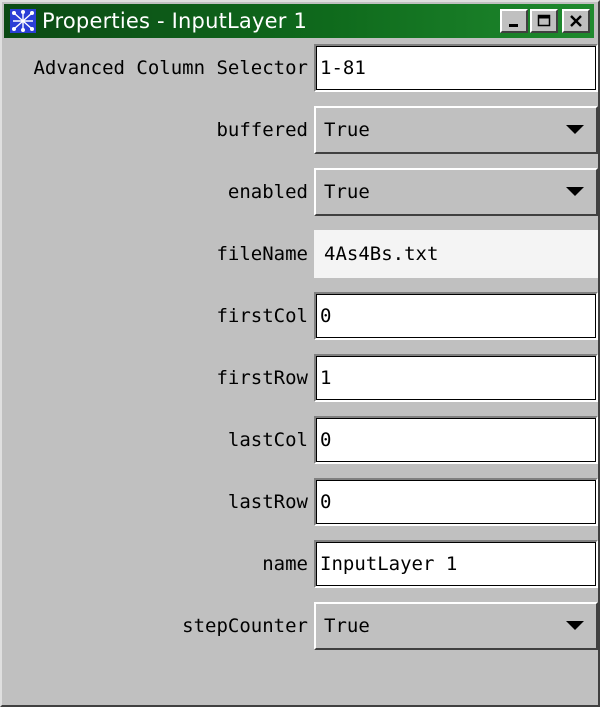 The image size is (600, 707). I want to click on lastrow-input: 0, so click(456, 502).